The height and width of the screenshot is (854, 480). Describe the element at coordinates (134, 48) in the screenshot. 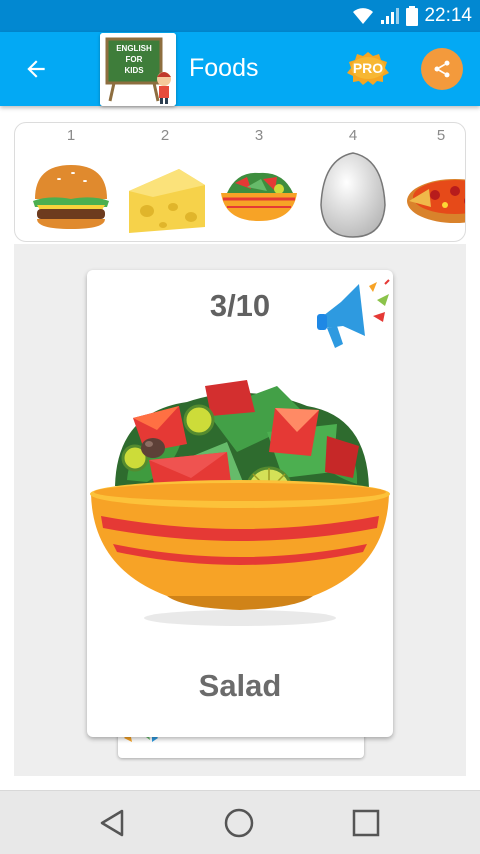

I see `logo-text-line1: ENGLISH` at that location.